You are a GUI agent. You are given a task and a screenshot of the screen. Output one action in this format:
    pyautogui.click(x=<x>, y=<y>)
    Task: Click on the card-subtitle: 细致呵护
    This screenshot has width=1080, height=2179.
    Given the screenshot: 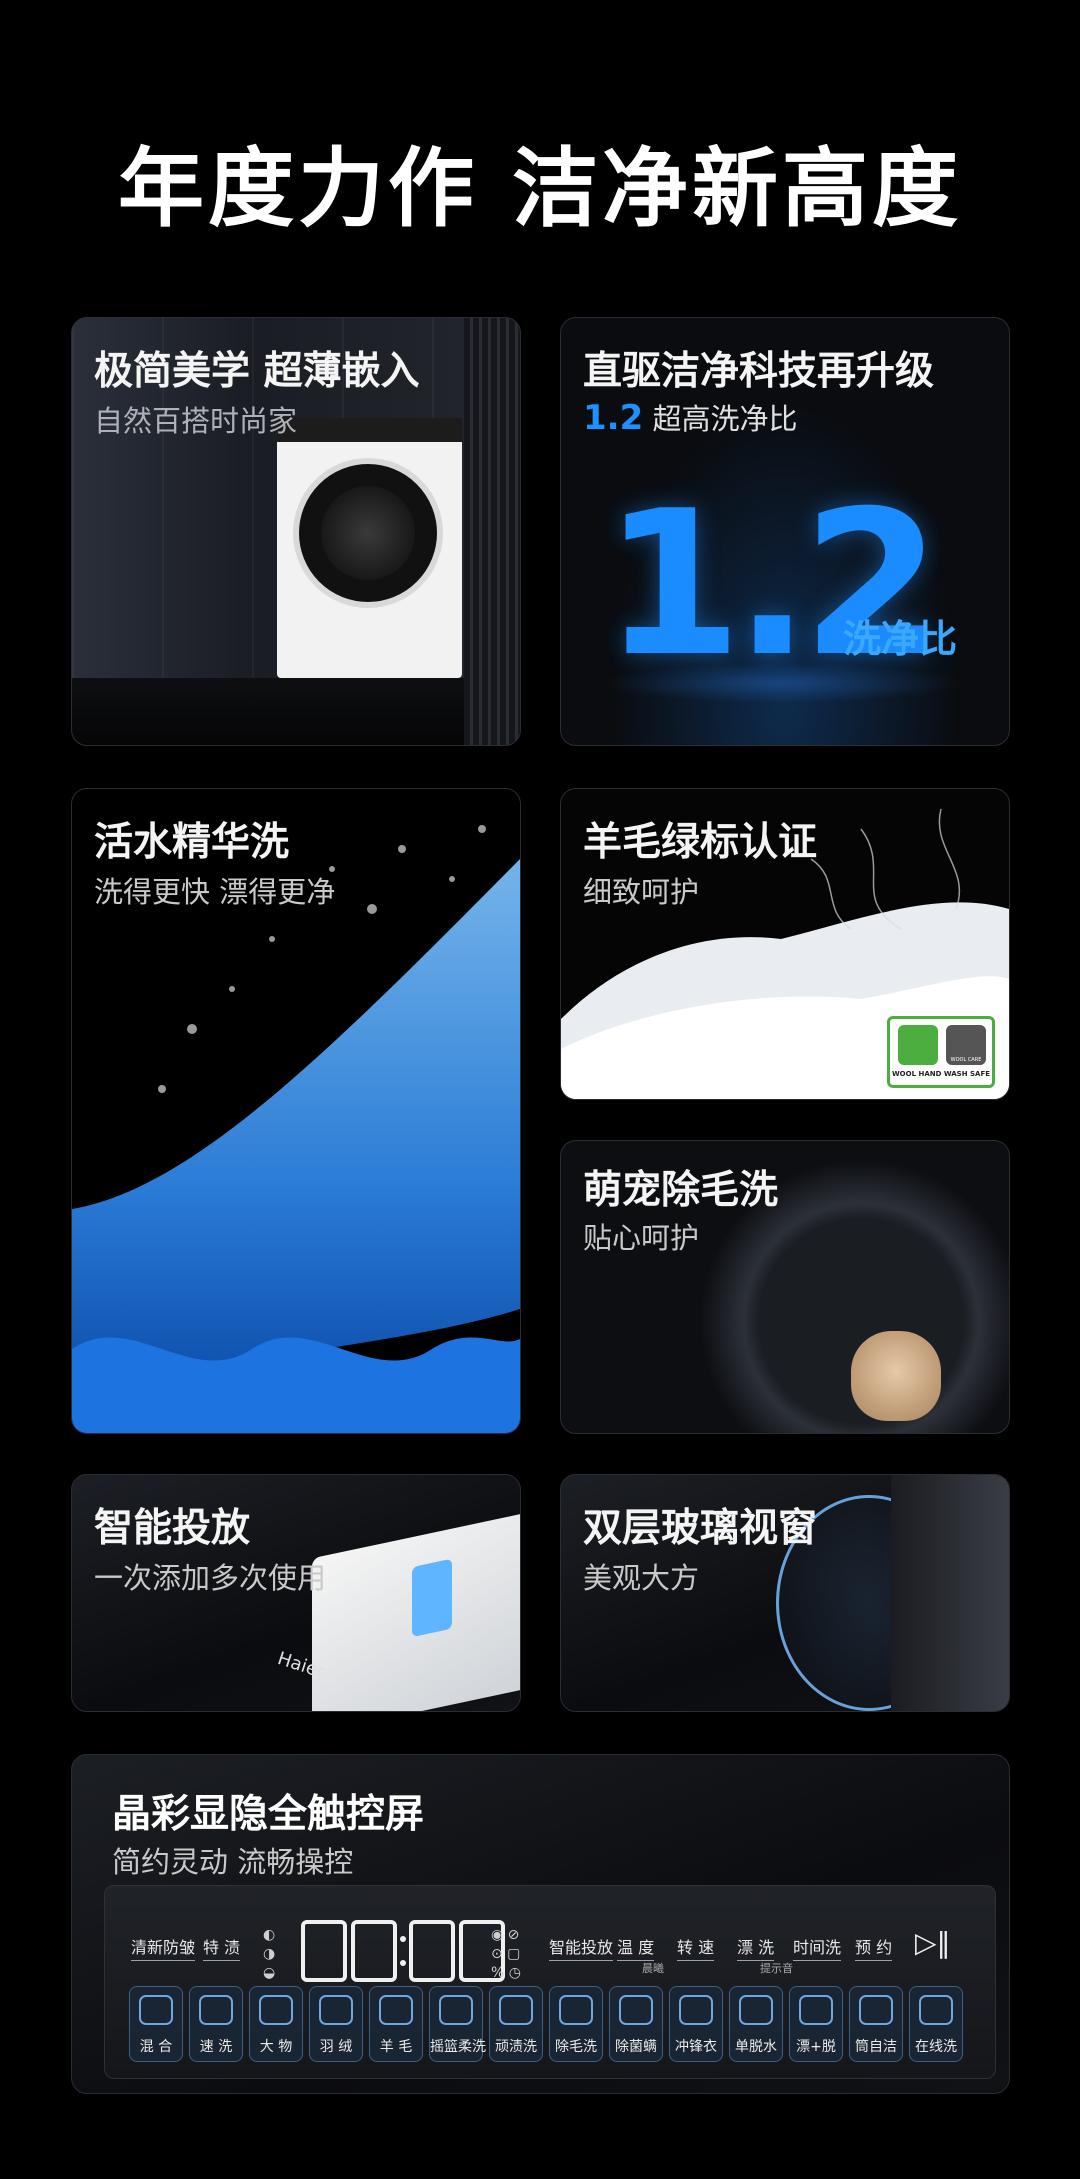 What is the action you would take?
    pyautogui.click(x=641, y=892)
    